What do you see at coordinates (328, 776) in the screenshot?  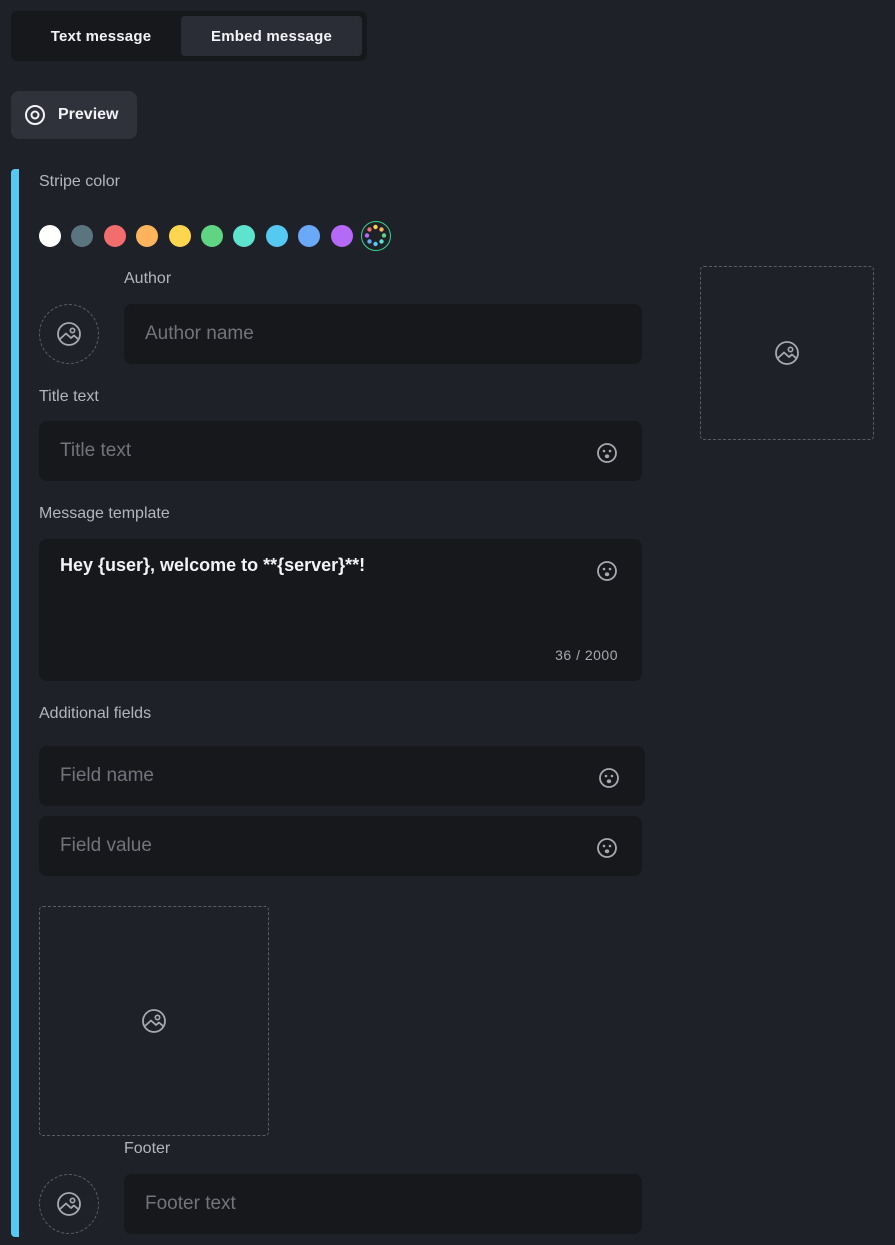 I see `field-name-input` at bounding box center [328, 776].